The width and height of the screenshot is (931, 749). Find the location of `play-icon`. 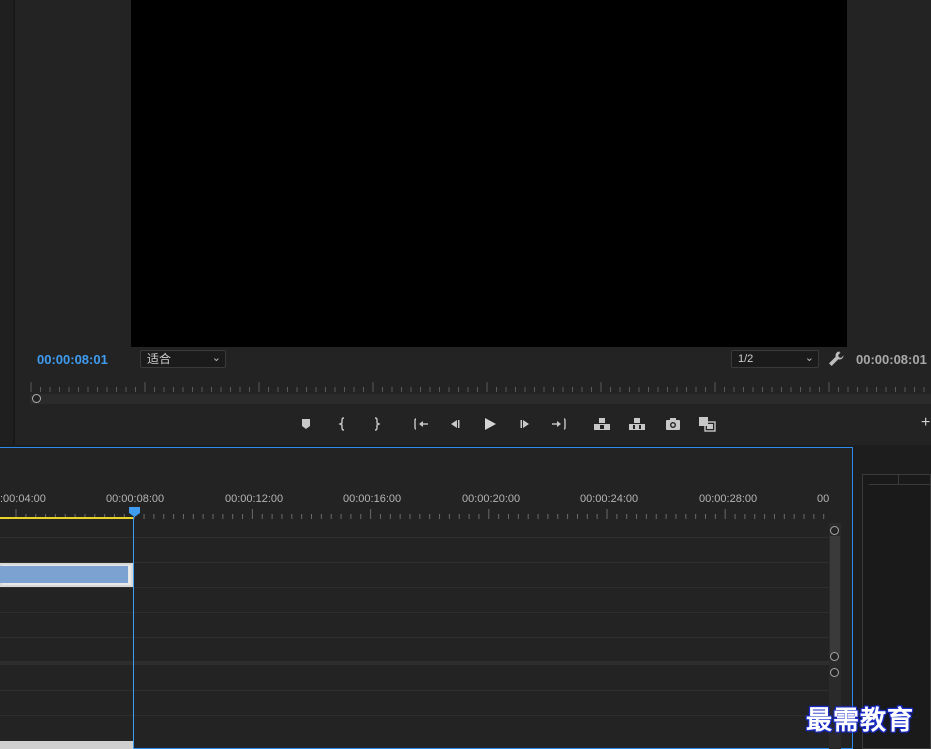

play-icon is located at coordinates (490, 424).